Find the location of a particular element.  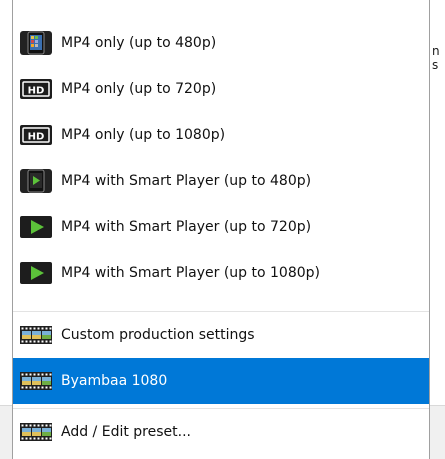

menu-item-label: MP4 only (up to 480p) is located at coordinates (139, 43).